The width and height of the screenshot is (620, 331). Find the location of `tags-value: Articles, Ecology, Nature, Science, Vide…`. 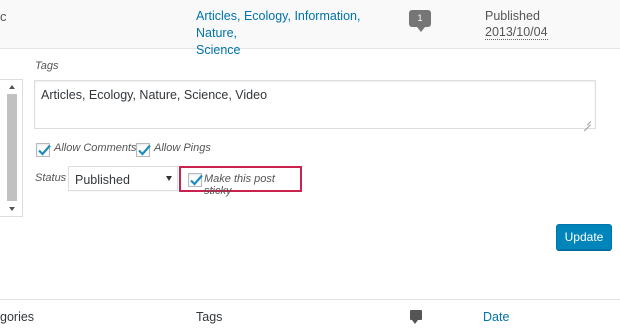

tags-value: Articles, Ecology, Nature, Science, Vide… is located at coordinates (154, 95).